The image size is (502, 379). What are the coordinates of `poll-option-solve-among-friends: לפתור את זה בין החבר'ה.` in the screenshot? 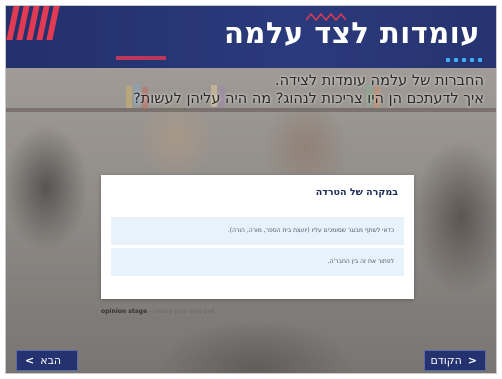 It's located at (257, 262).